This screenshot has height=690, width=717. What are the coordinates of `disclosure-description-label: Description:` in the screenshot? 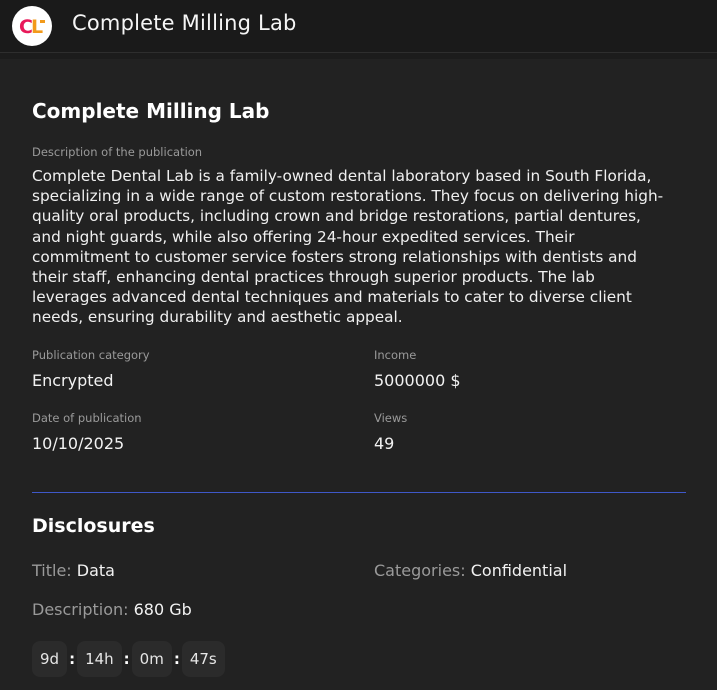 It's located at (80, 609).